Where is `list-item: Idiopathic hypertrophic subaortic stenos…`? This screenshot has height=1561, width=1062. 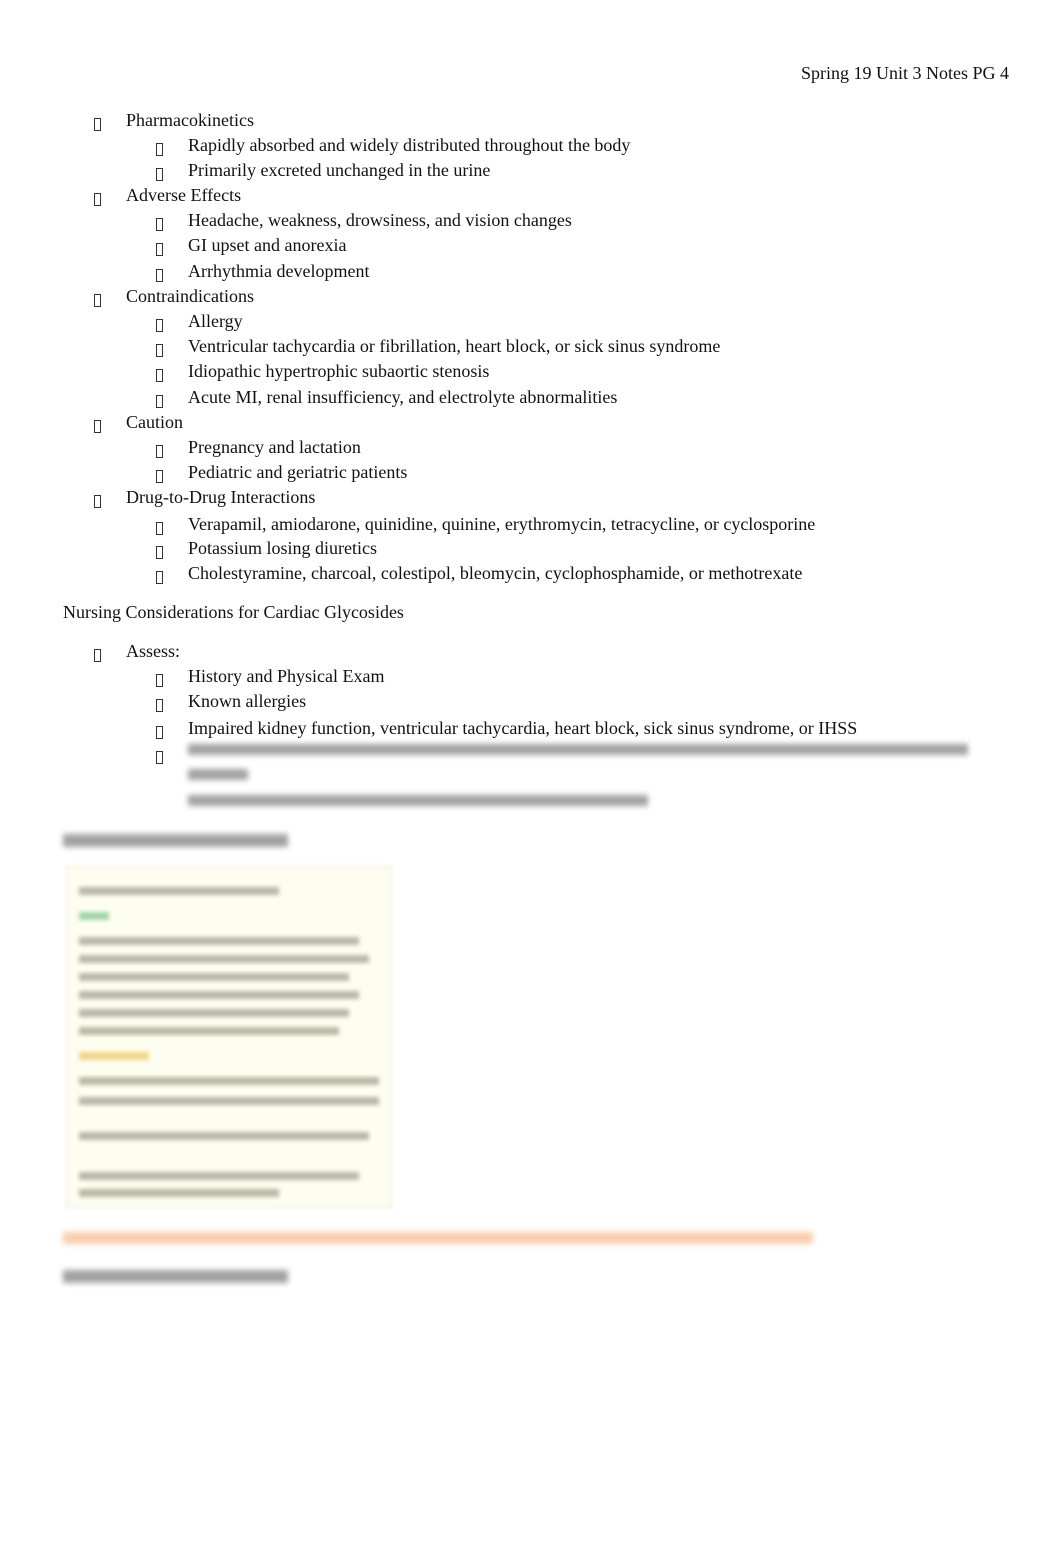
list-item: Idiopathic hypertrophic subaortic stenos… is located at coordinates (339, 371).